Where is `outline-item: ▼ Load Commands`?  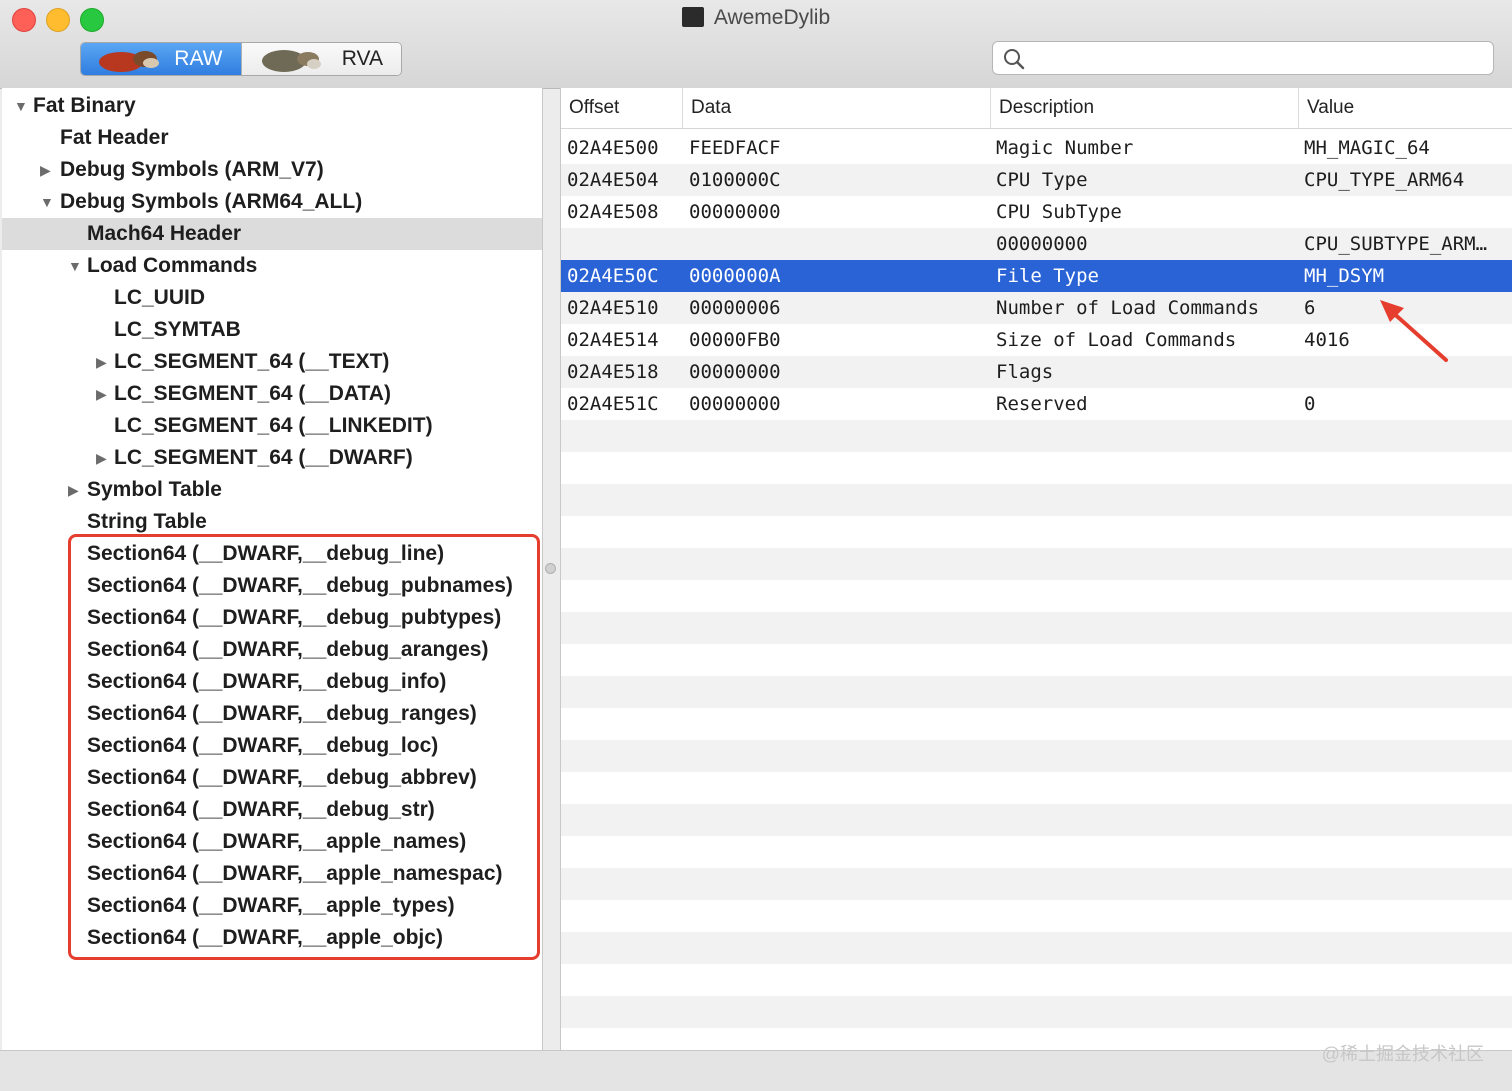
outline-item: ▼ Load Commands is located at coordinates (272, 266).